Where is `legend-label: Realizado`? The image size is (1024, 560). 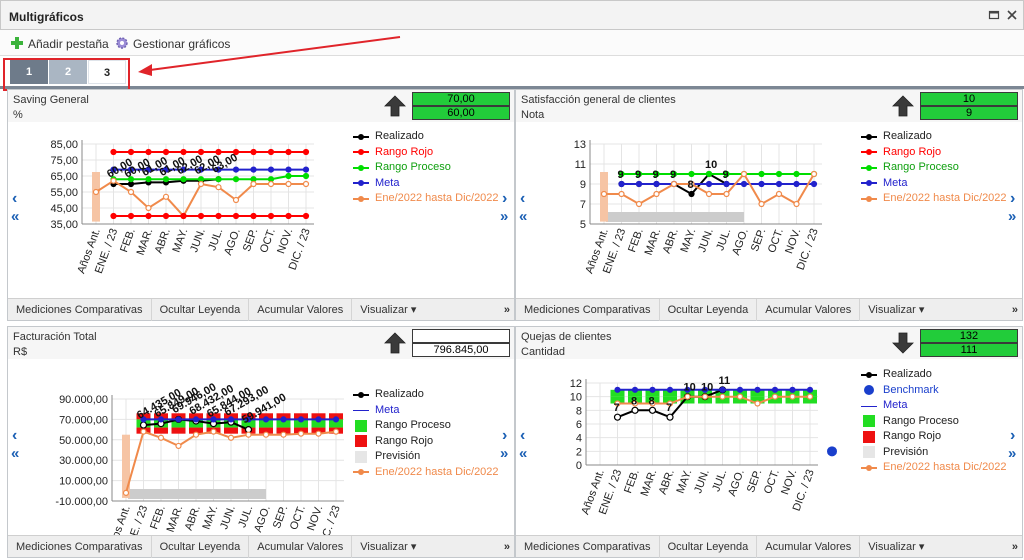 legend-label: Realizado is located at coordinates (399, 136).